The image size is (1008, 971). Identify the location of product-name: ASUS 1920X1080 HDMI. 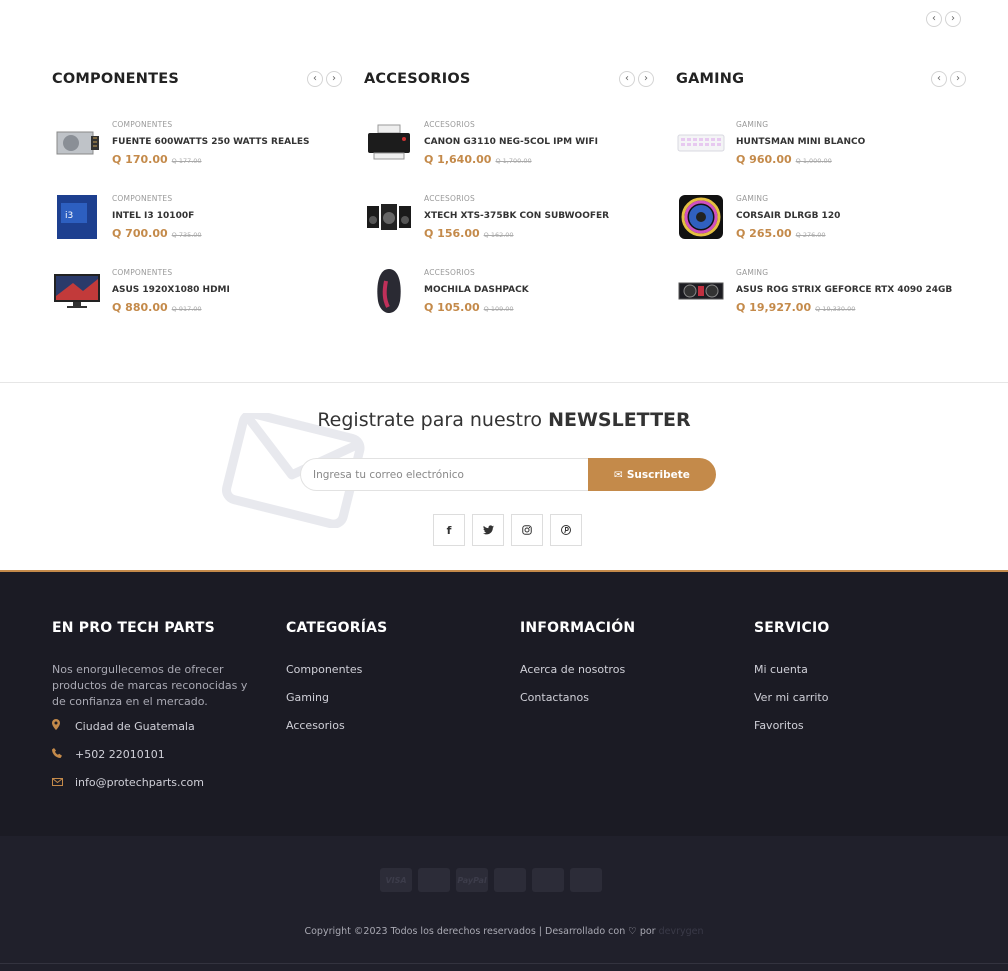
(171, 290).